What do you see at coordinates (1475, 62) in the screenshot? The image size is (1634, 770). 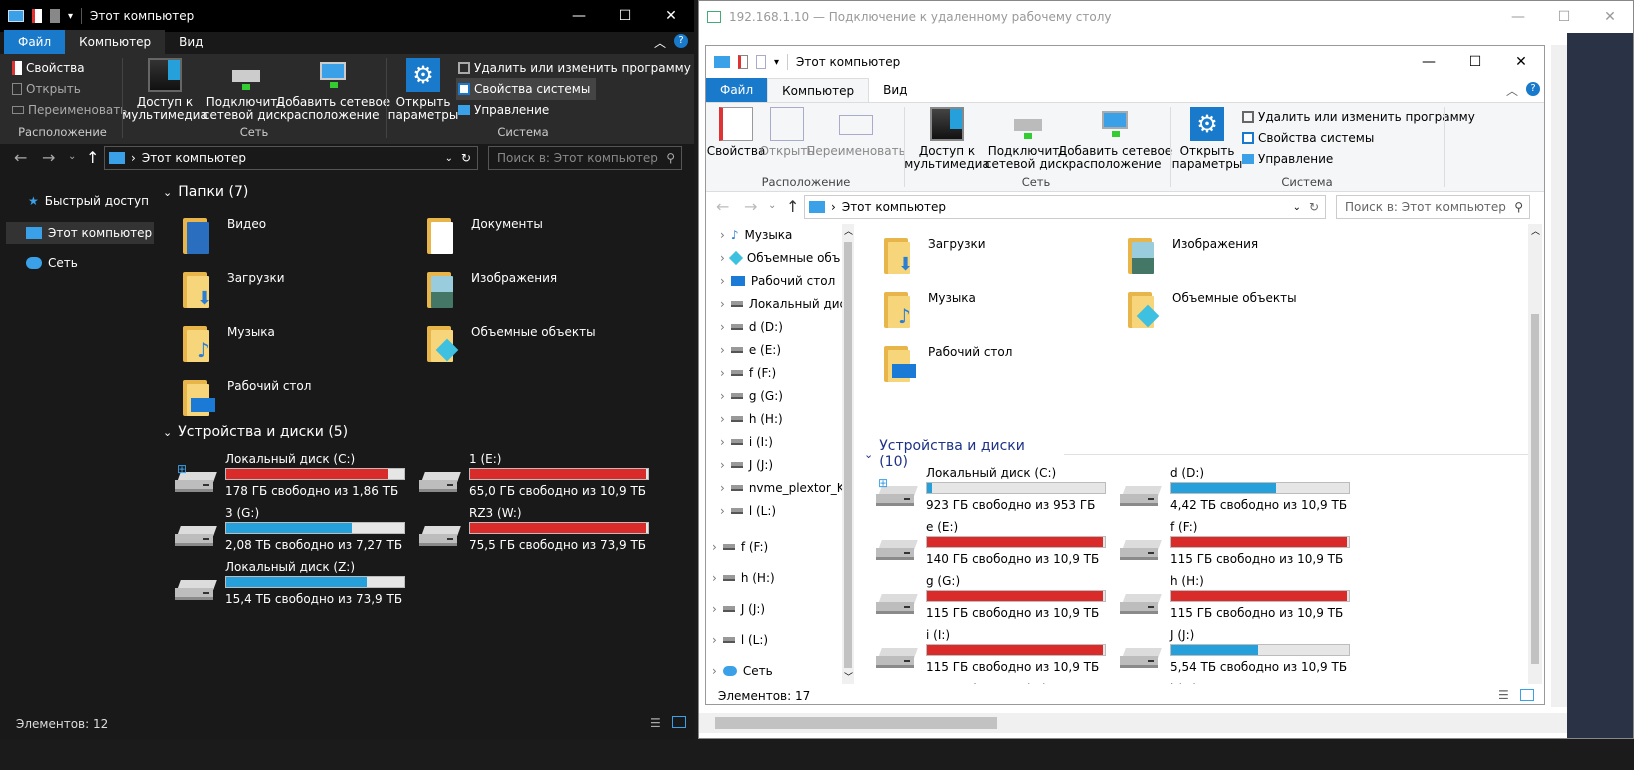 I see `inner-maximize-button: ☐` at bounding box center [1475, 62].